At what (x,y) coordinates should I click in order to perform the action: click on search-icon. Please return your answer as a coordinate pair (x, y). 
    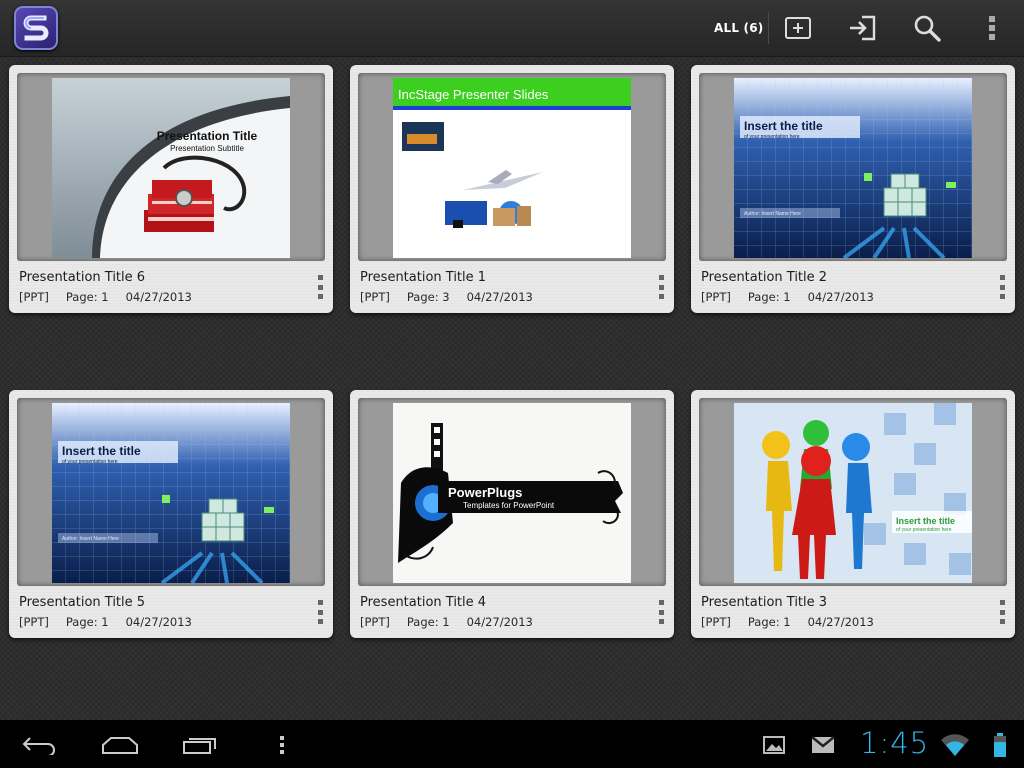
    Looking at the image, I should click on (927, 28).